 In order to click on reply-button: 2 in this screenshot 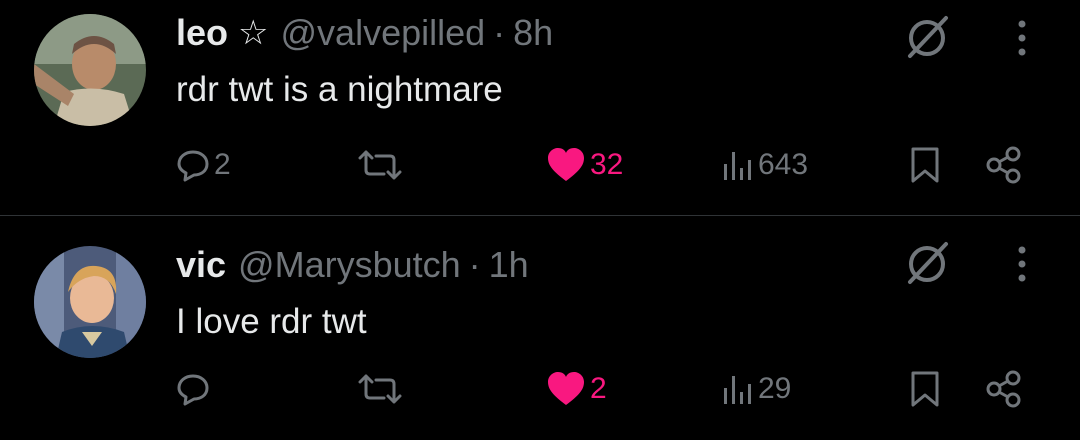, I will do `click(203, 165)`.